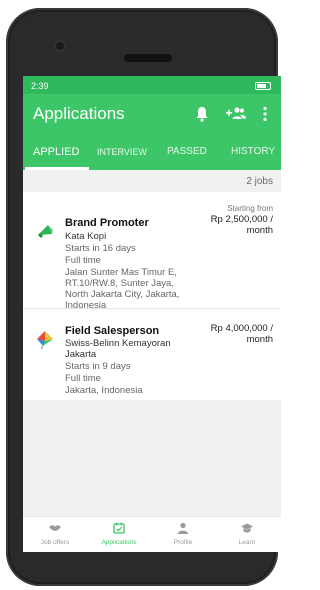 Image resolution: width=320 pixels, height=590 pixels. I want to click on tab-interview: INTERVIEW, so click(122, 152).